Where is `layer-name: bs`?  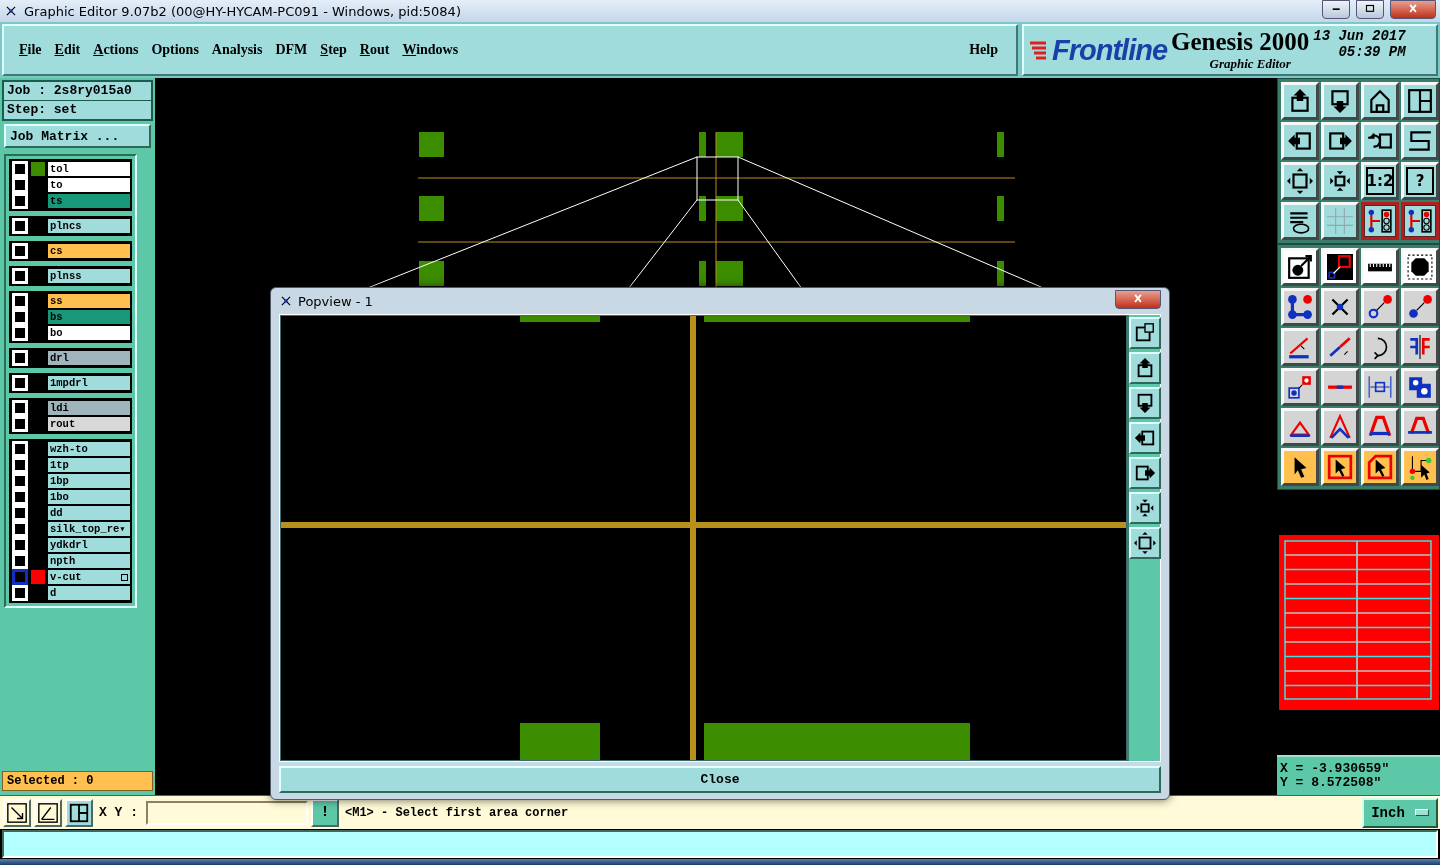 layer-name: bs is located at coordinates (89, 317).